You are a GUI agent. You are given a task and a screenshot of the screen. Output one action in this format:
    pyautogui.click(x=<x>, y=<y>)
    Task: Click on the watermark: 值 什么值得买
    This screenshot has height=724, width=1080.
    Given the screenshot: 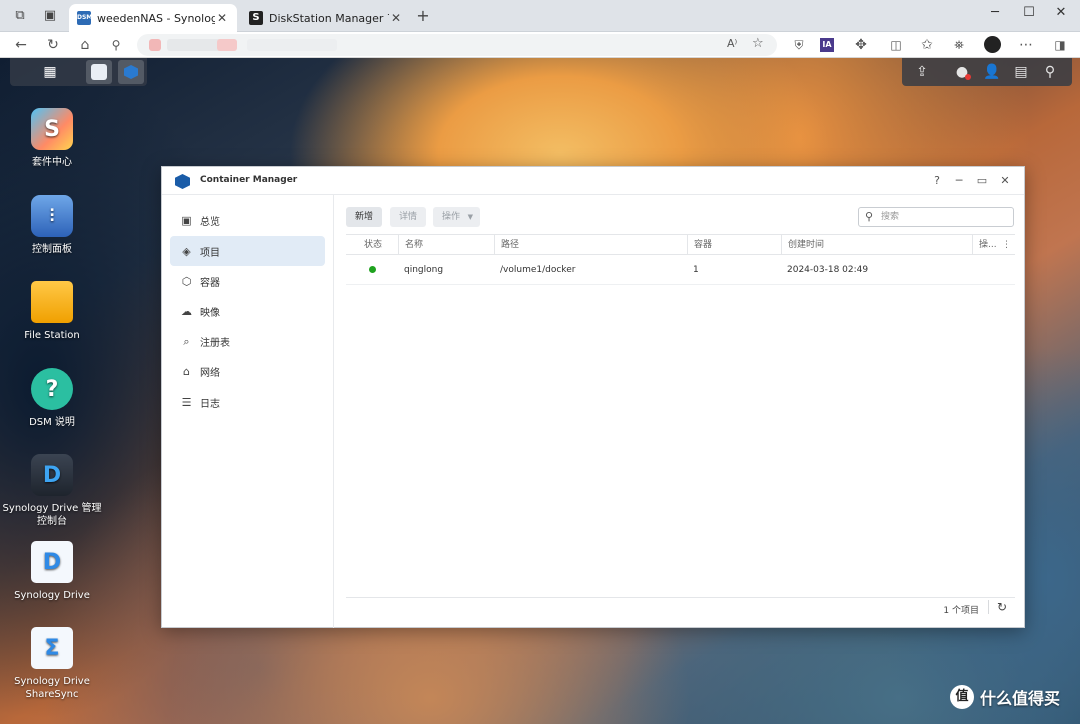 What is the action you would take?
    pyautogui.click(x=1005, y=697)
    